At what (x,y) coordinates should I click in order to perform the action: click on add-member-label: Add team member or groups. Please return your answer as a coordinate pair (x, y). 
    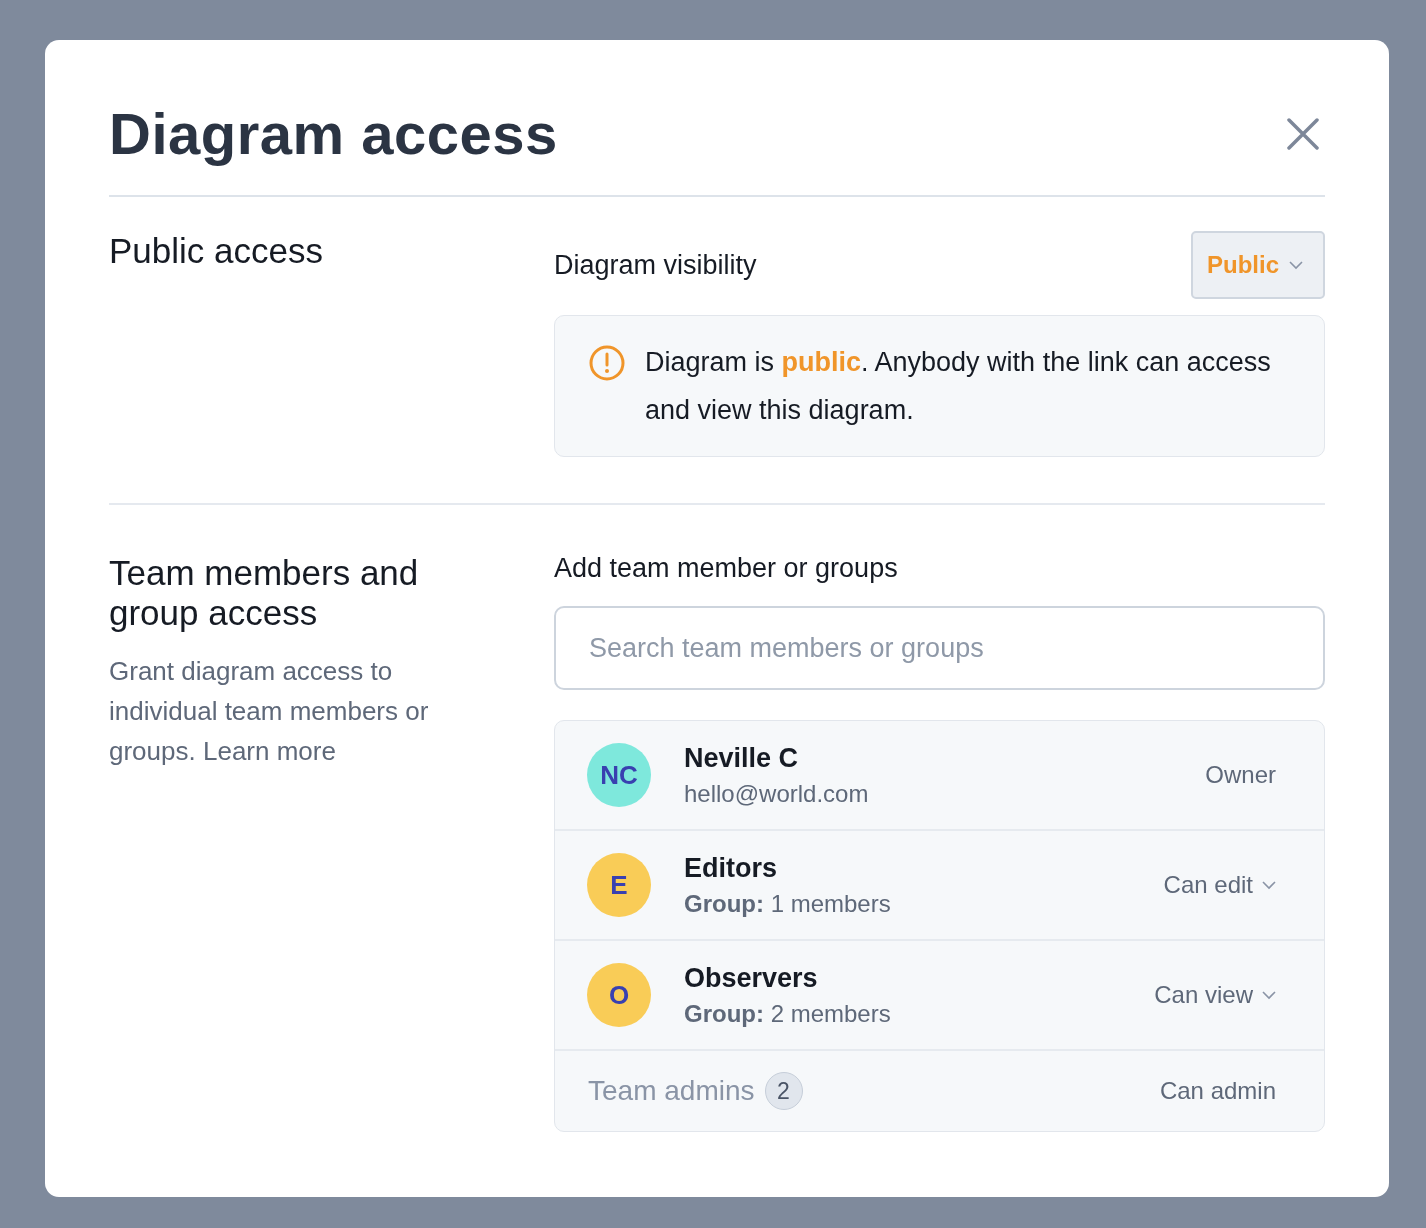
    Looking at the image, I should click on (726, 568).